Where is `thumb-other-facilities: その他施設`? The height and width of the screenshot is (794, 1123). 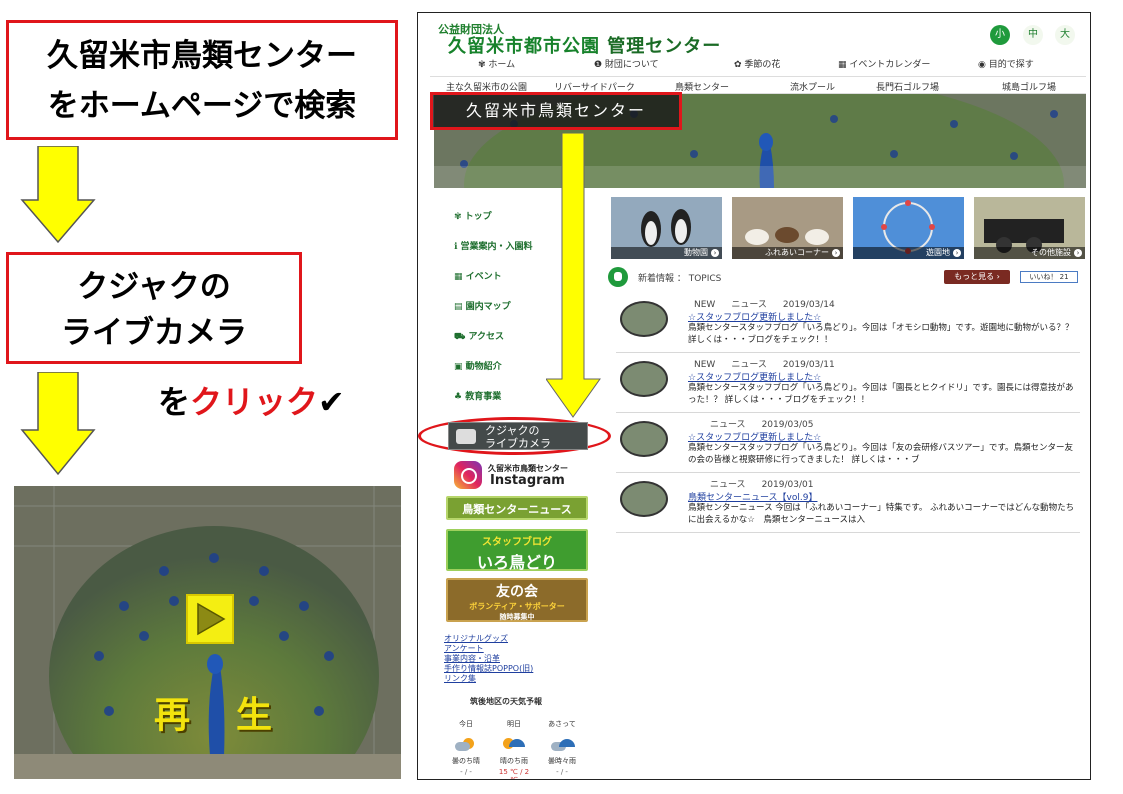 thumb-other-facilities: その他施設 is located at coordinates (1029, 228).